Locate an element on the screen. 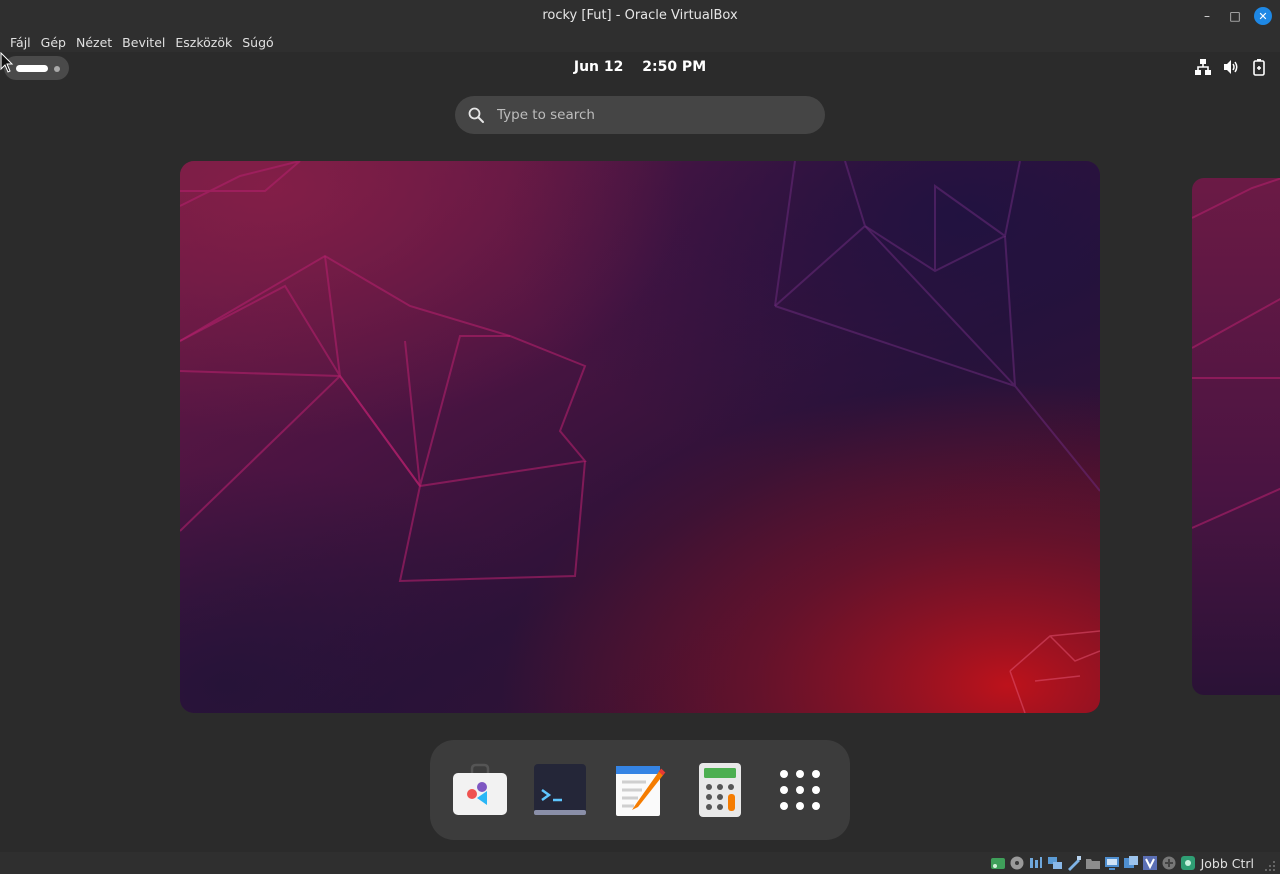 This screenshot has height=874, width=1280. calculator-icon is located at coordinates (720, 790).